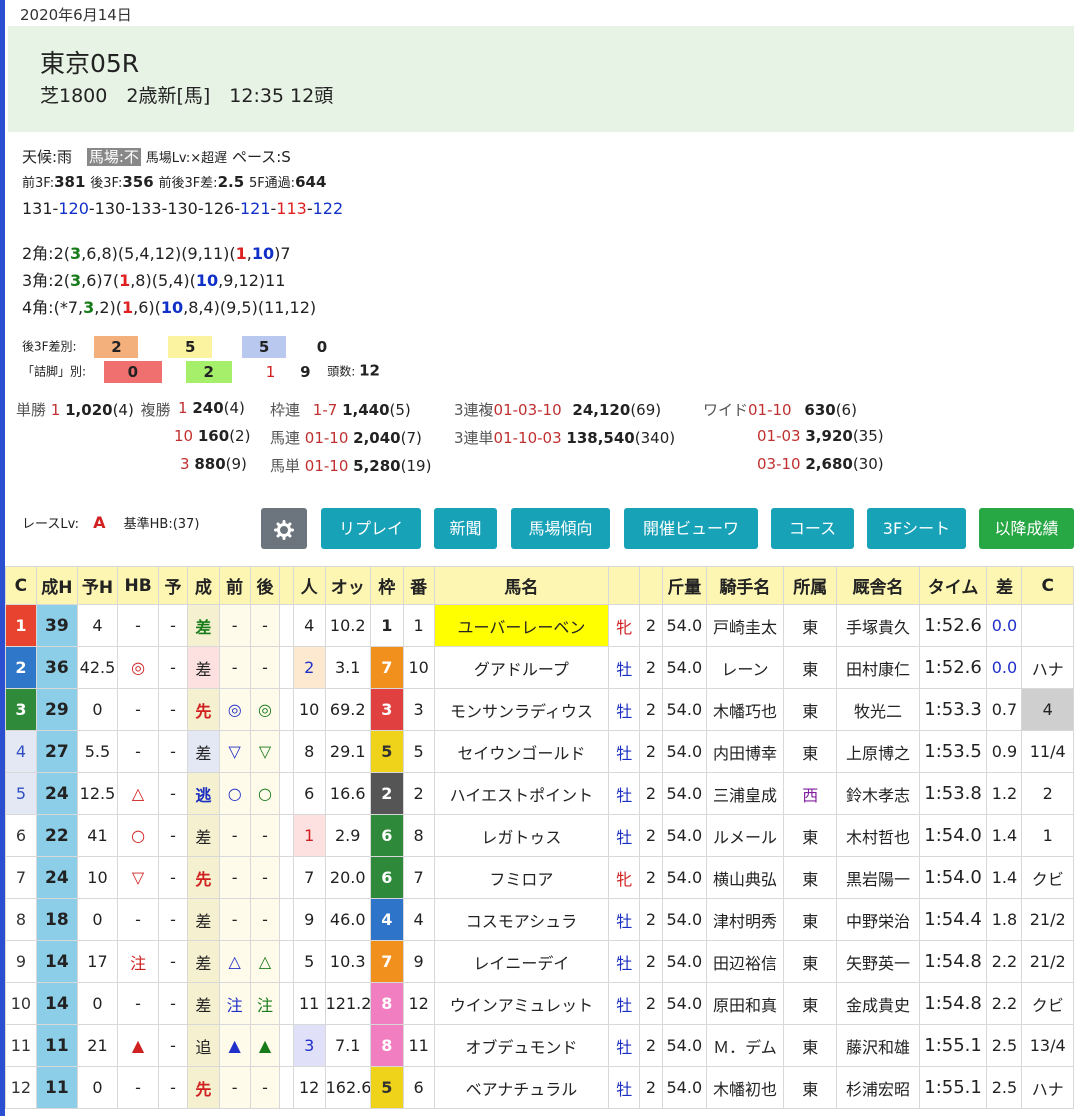 This screenshot has width=1074, height=1116. I want to click on popularity: 8, so click(309, 751).